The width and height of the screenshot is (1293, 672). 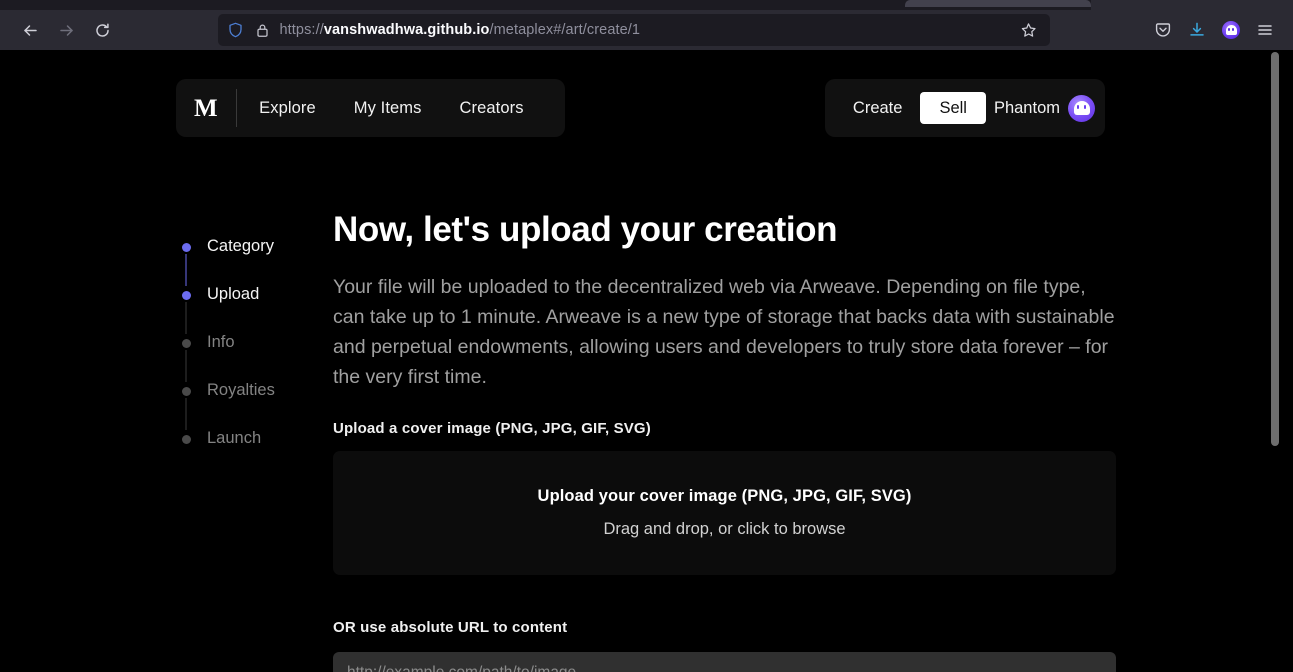 I want to click on create-stepper: Category Upload Info Royalties Launch, so click(x=254, y=440).